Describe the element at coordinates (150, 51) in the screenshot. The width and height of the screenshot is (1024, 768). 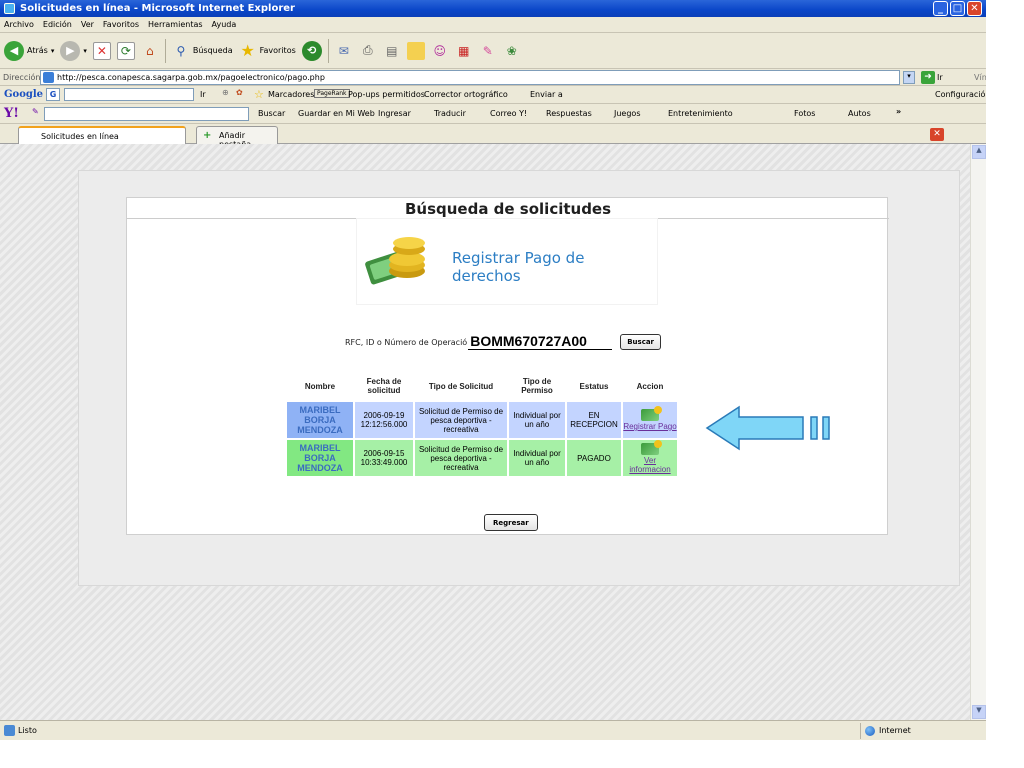
I see `home-icon: ⌂` at that location.